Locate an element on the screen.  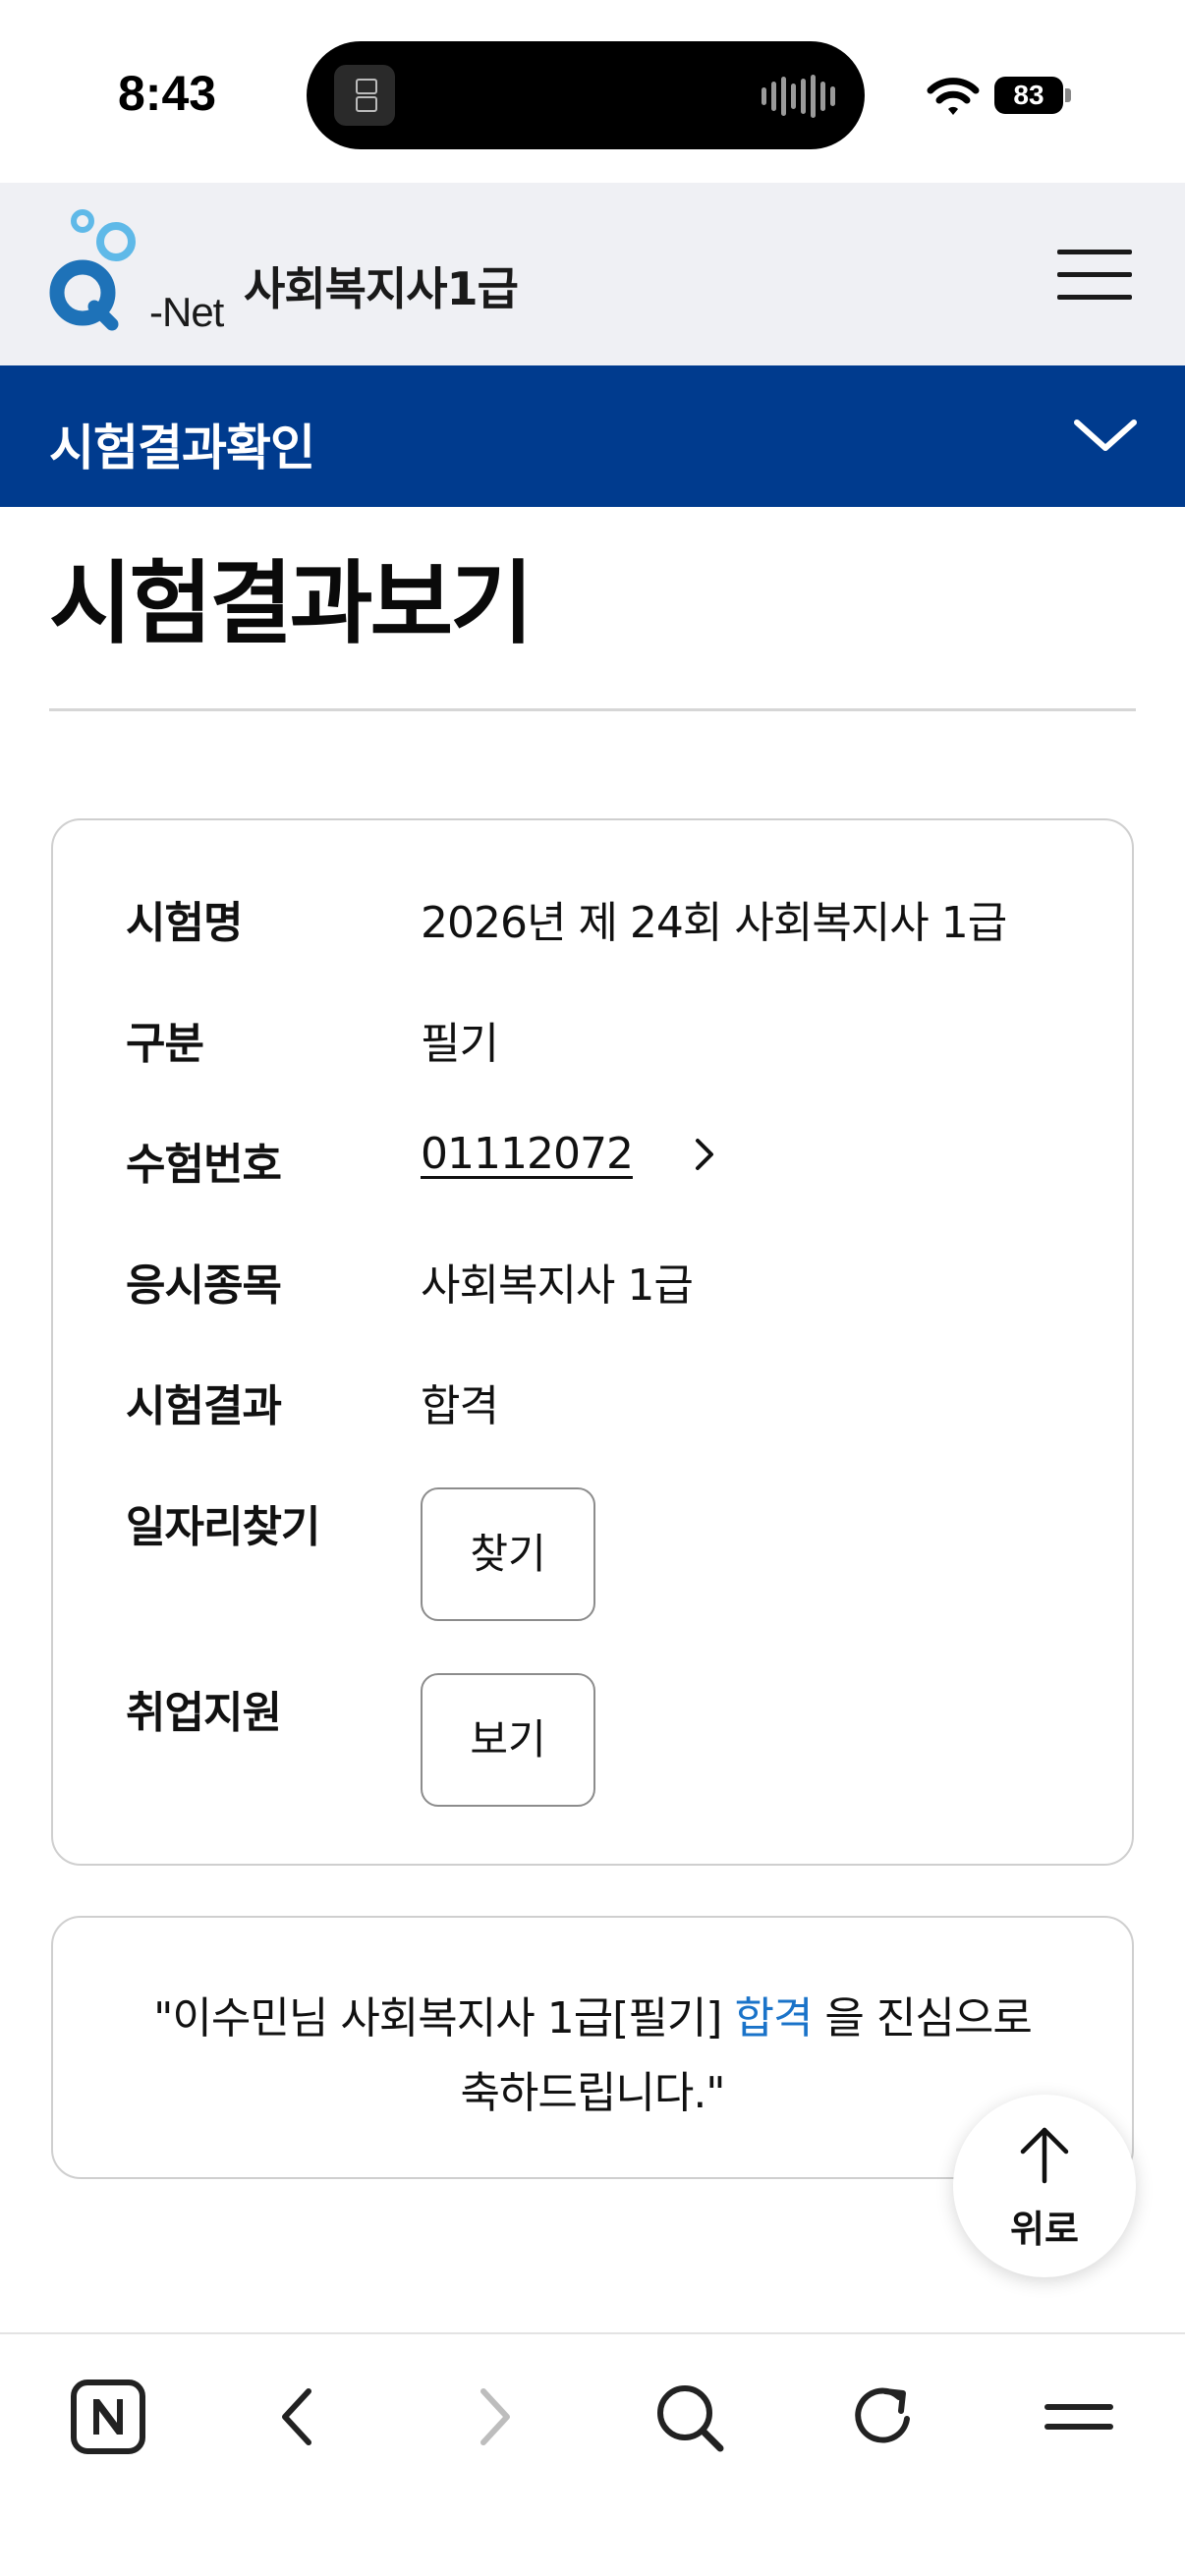
search-icon is located at coordinates (691, 2418).